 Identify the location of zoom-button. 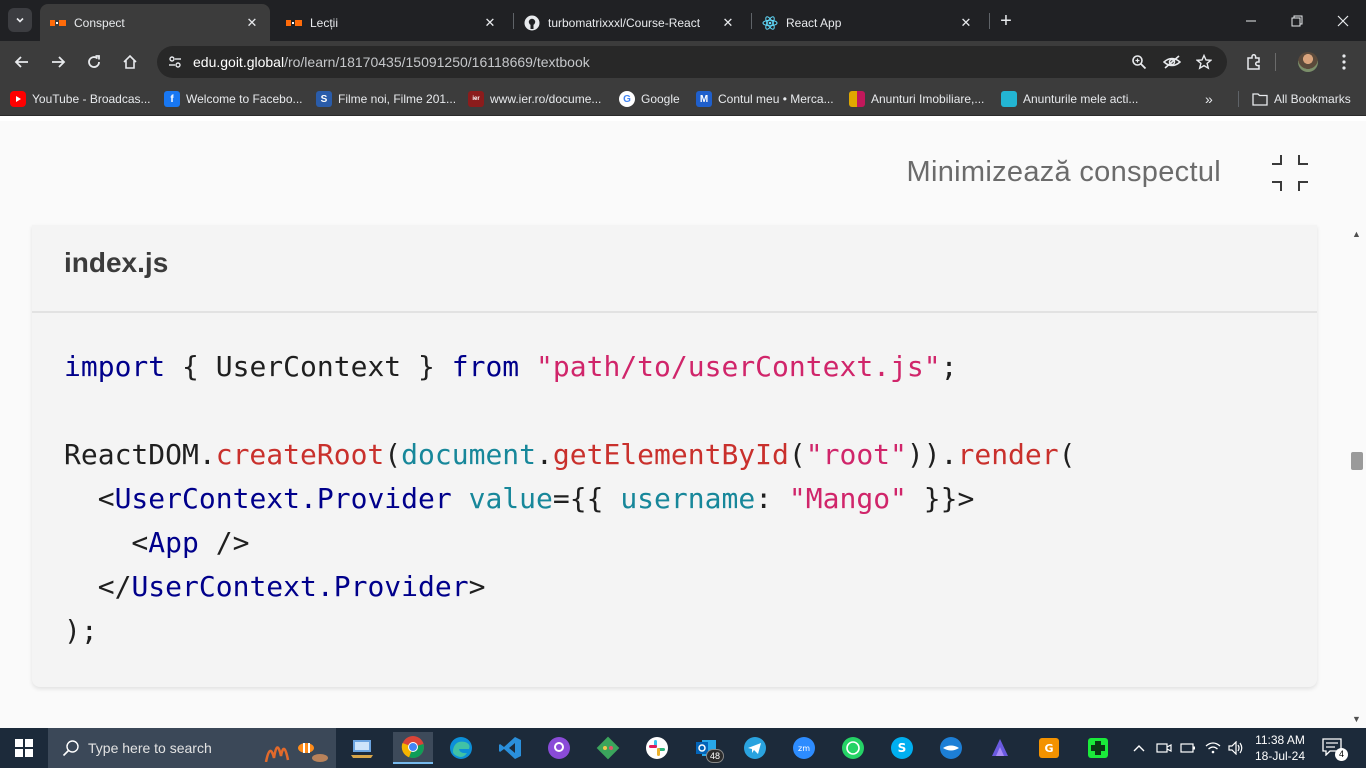
(1139, 62).